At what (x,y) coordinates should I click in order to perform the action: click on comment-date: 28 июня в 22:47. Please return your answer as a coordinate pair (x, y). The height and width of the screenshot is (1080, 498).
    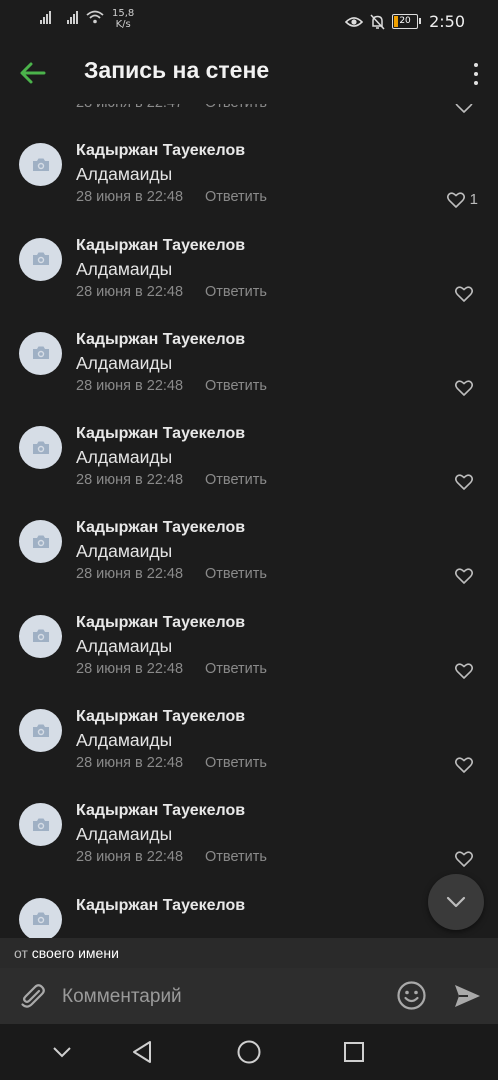
    Looking at the image, I should click on (129, 107).